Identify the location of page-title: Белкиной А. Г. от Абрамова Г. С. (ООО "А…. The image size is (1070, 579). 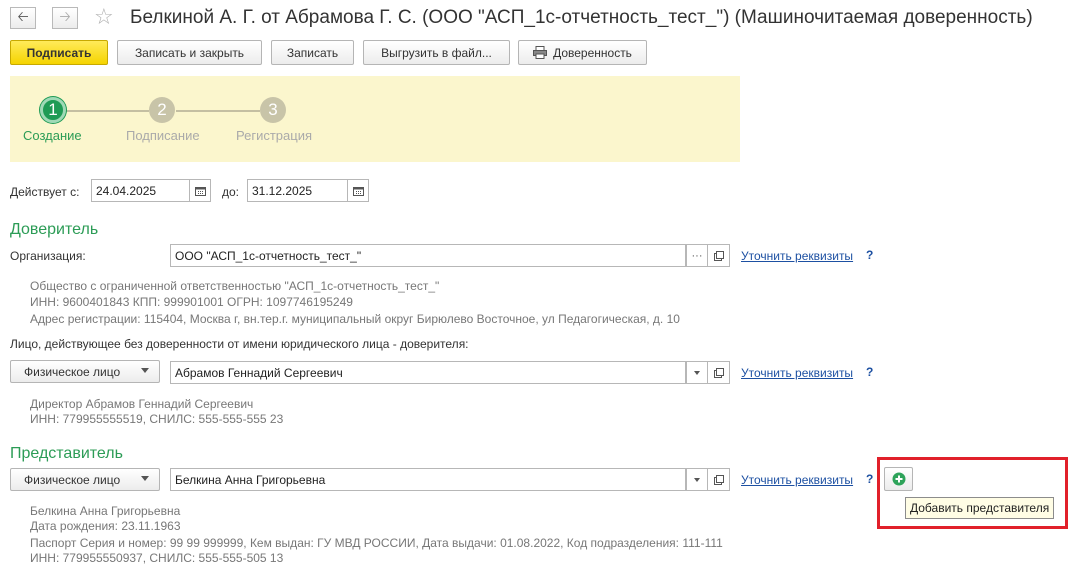
(581, 17).